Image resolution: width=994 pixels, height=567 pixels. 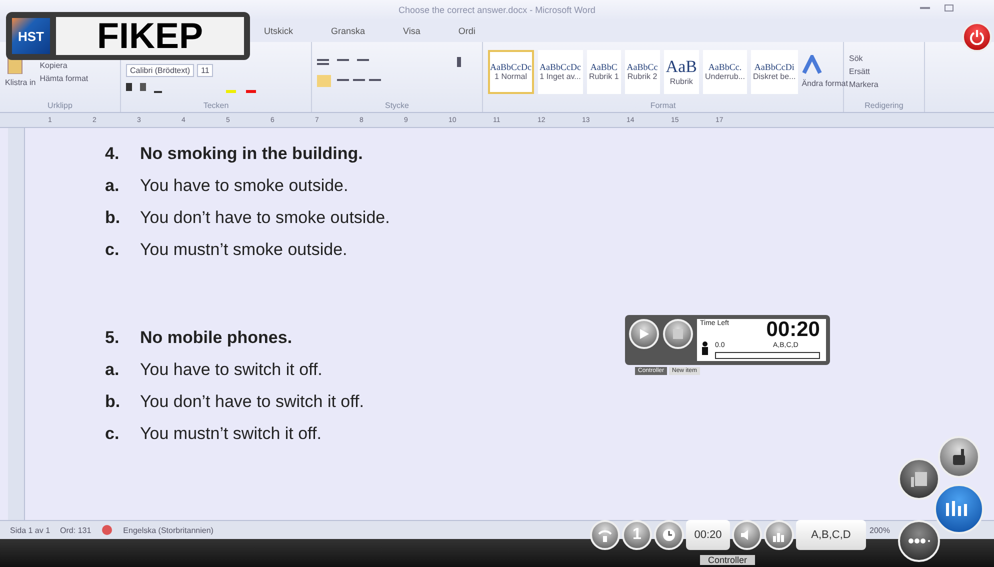 I want to click on stop-icon, so click(x=678, y=334).